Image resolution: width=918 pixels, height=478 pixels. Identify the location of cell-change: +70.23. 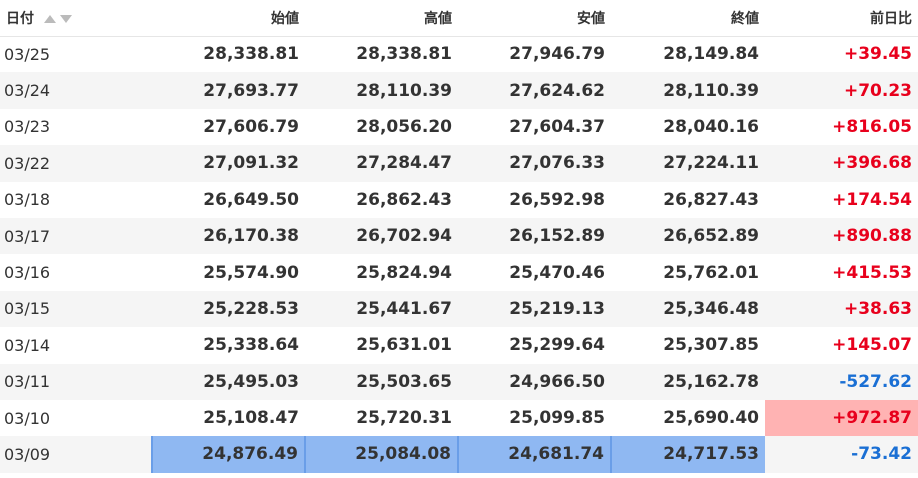
(877, 90).